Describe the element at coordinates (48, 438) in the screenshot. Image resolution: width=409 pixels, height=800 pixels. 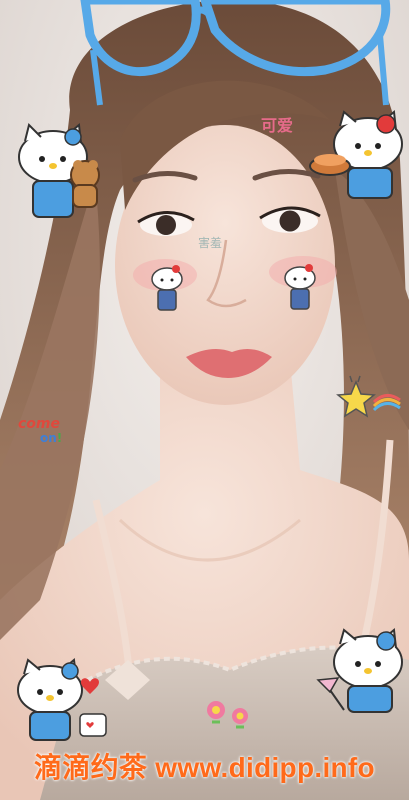
I see `on-text: on` at that location.